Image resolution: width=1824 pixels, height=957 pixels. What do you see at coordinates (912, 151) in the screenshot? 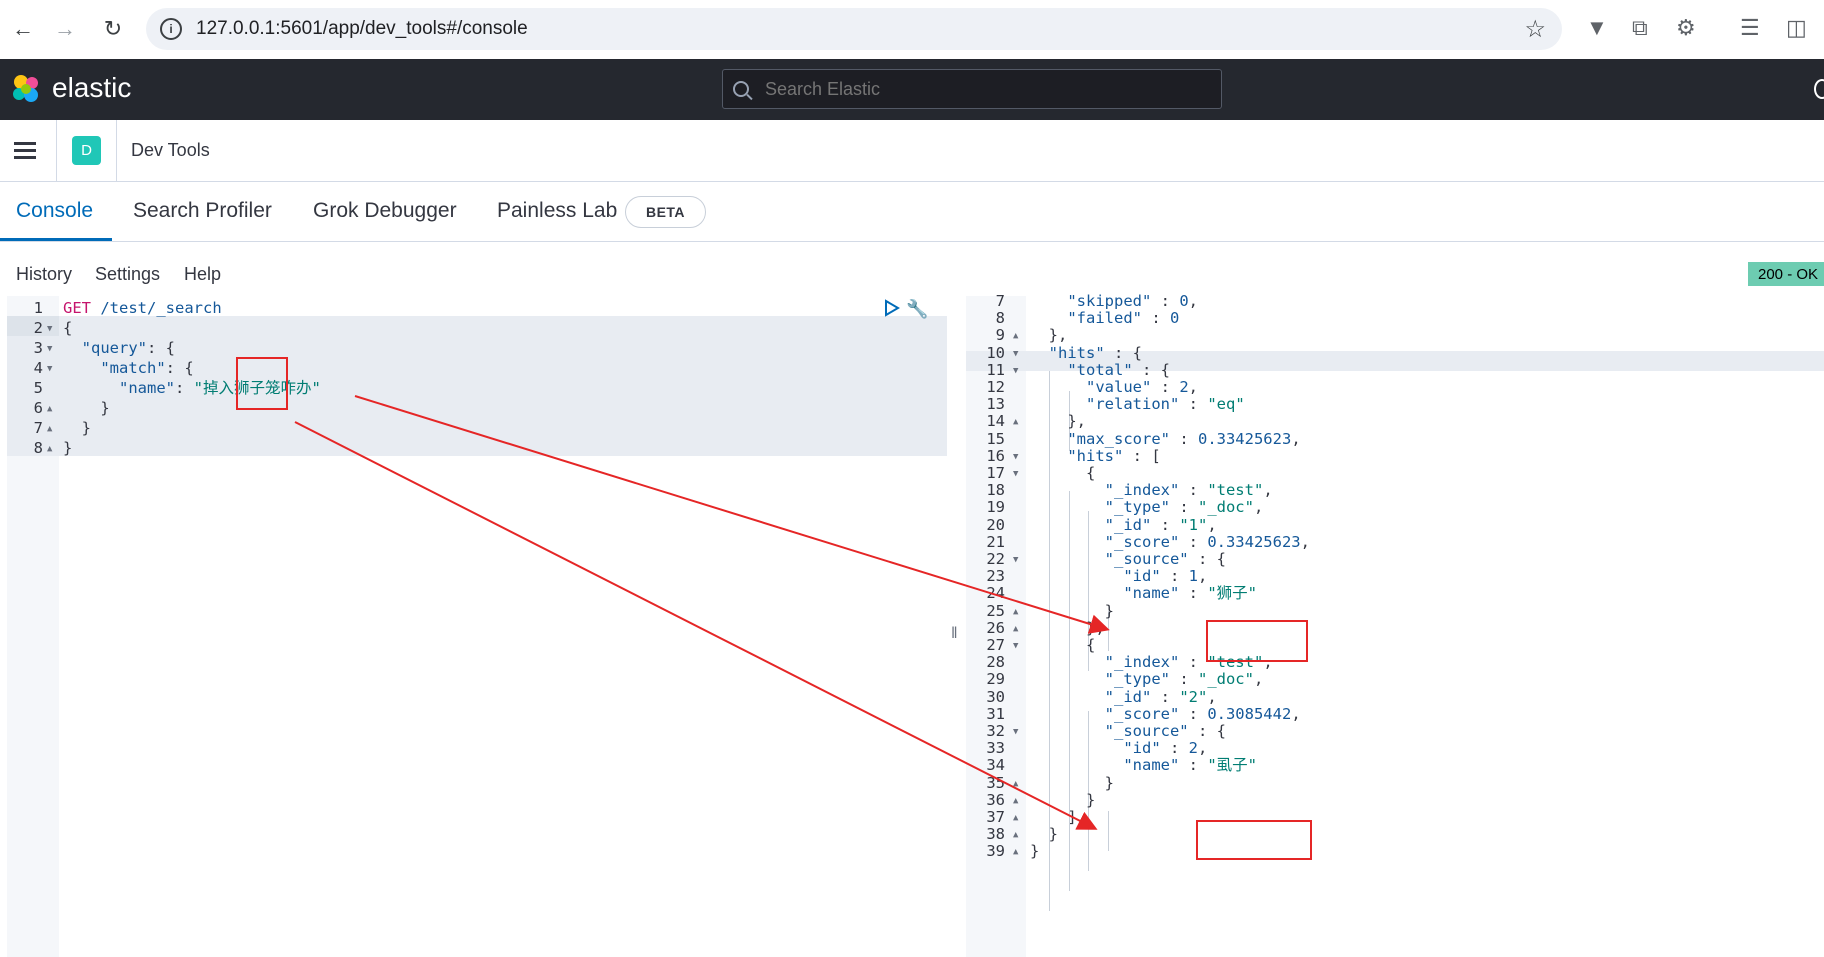
I see `breadcrumb-bar: D Dev Tools` at bounding box center [912, 151].